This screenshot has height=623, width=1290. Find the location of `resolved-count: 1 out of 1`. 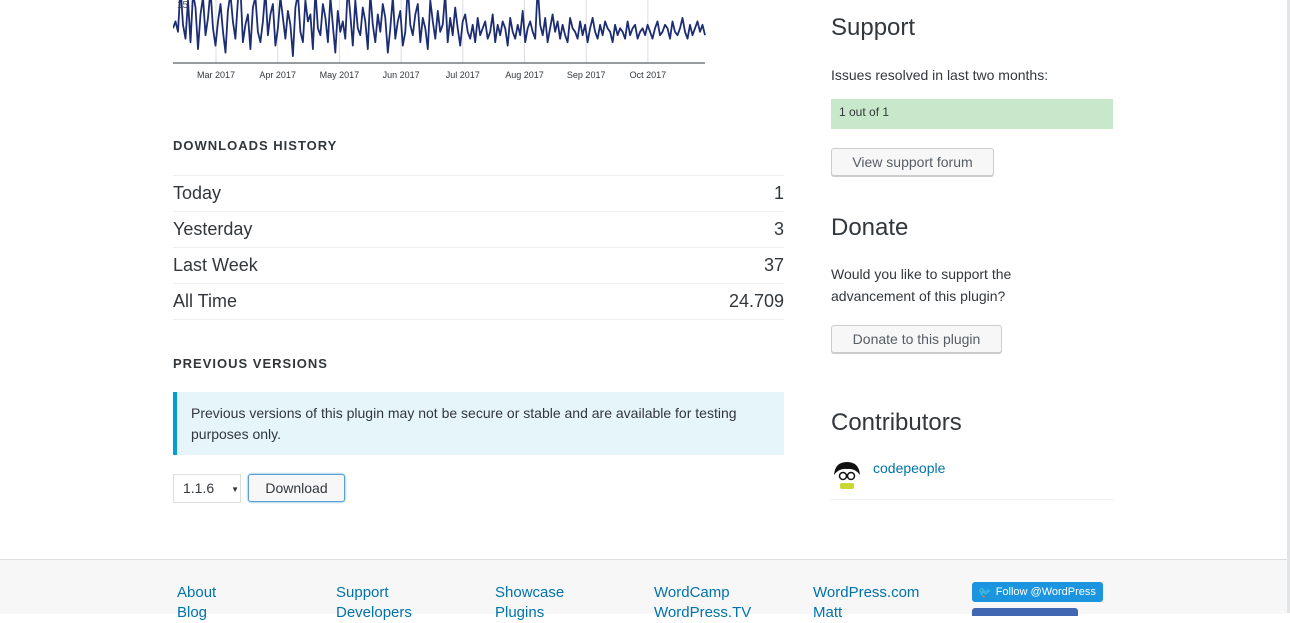

resolved-count: 1 out of 1 is located at coordinates (864, 112).